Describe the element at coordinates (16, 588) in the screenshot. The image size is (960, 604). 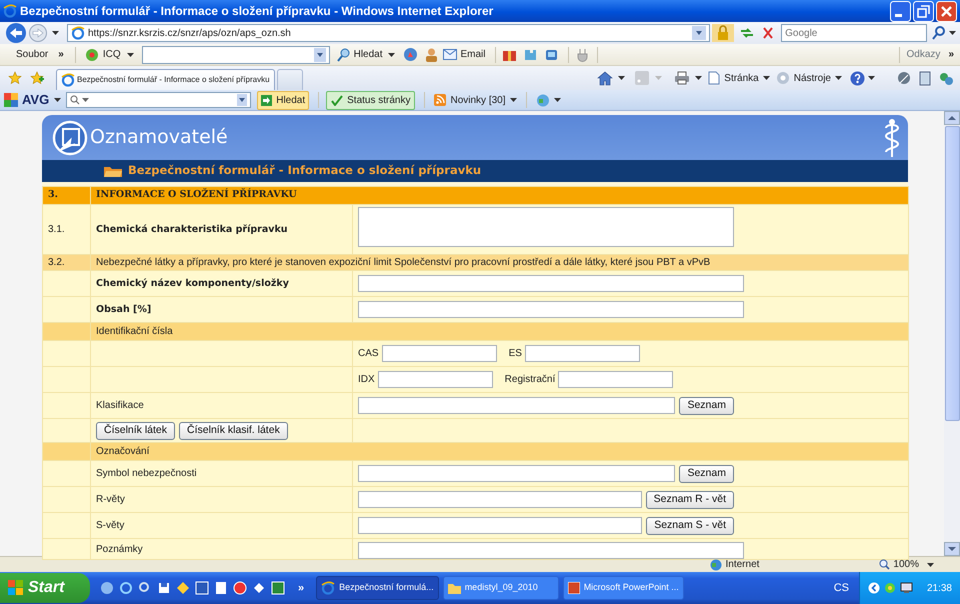
I see `windows-logo-icon` at that location.